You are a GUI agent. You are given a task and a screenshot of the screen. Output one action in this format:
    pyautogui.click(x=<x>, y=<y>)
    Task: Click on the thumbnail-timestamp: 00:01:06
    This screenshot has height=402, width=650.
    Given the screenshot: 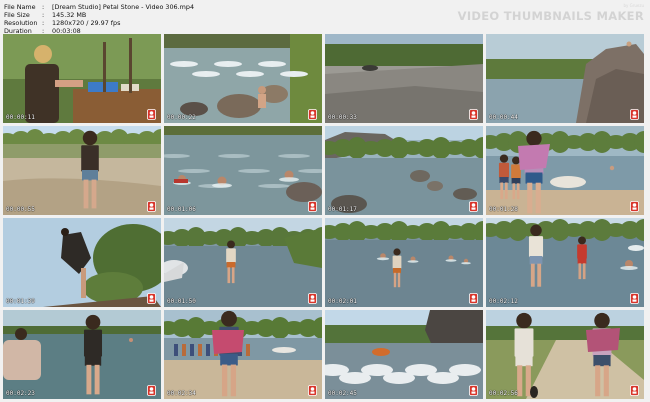 What is the action you would take?
    pyautogui.click(x=181, y=209)
    